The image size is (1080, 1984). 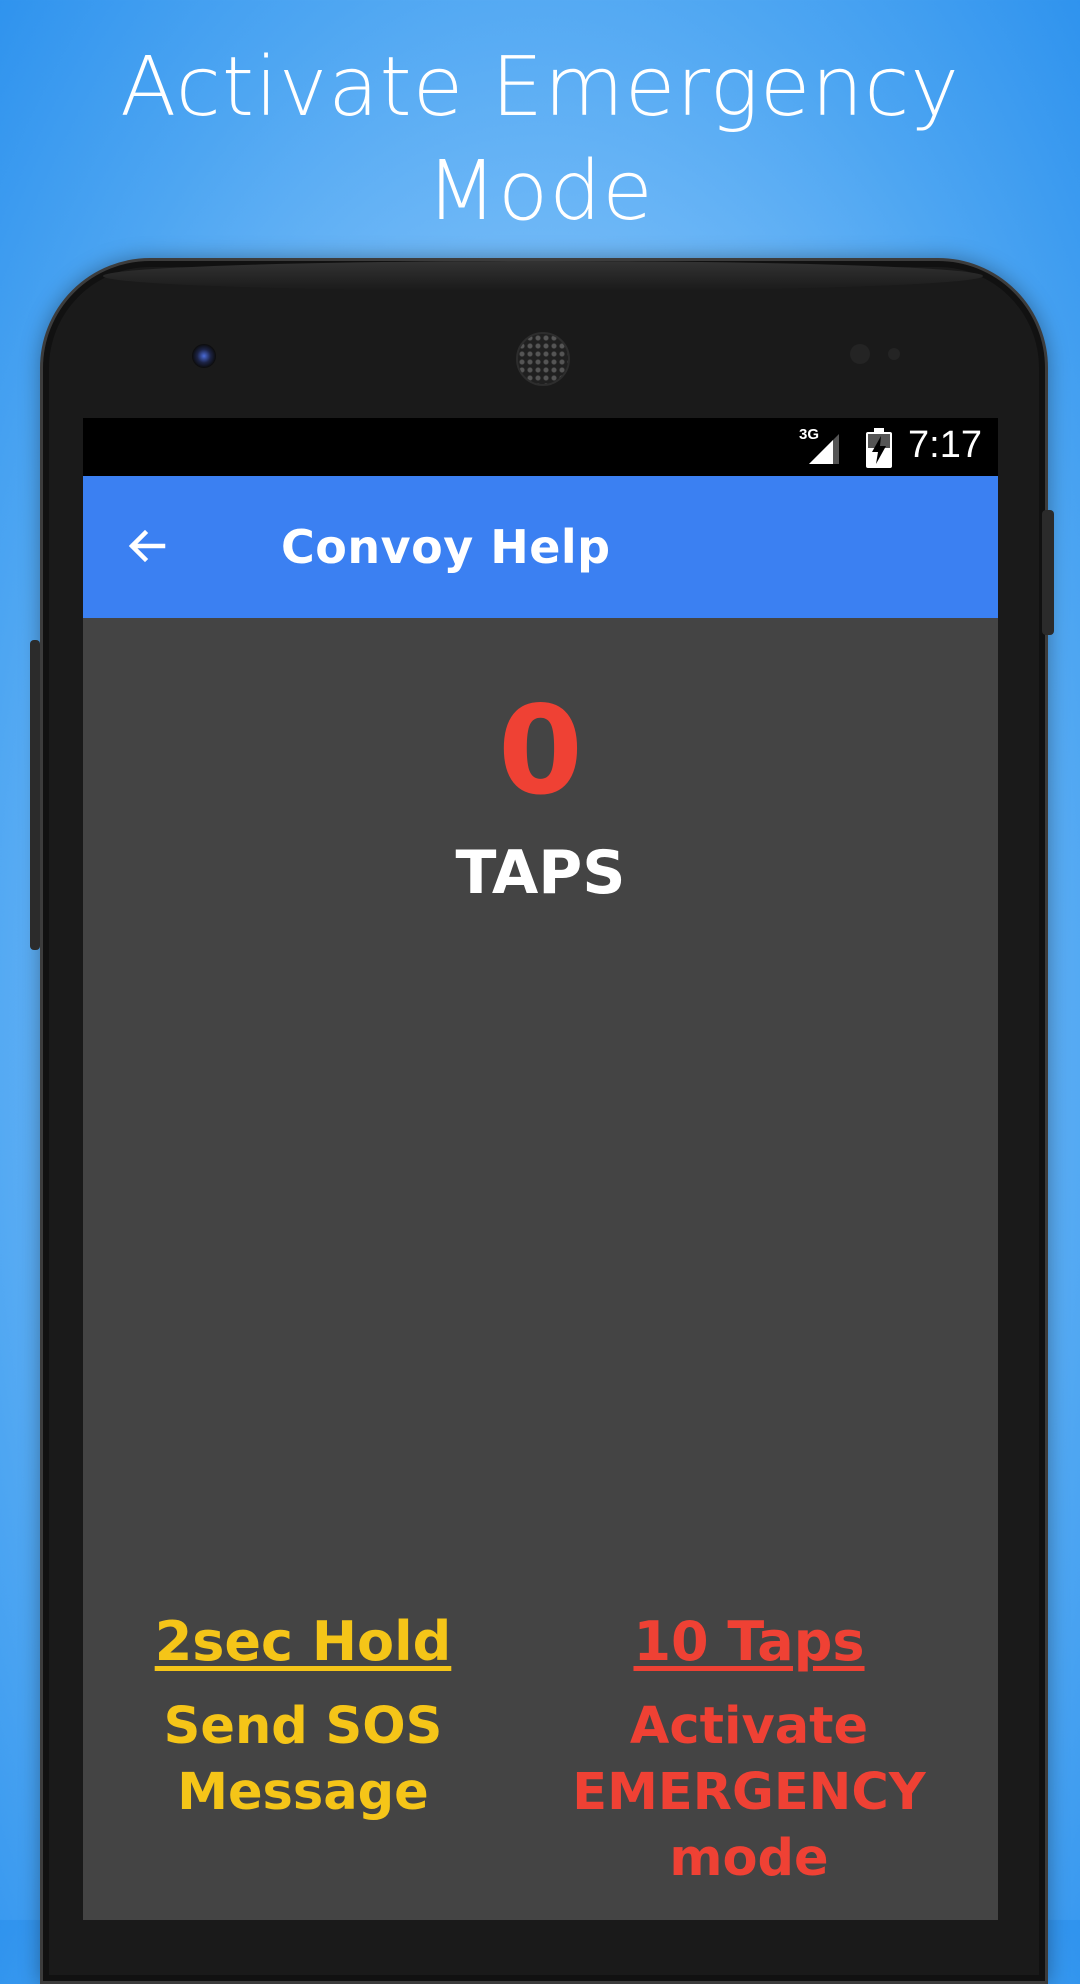 I want to click on hold-hint-description: Send SOS Message, so click(x=303, y=1760).